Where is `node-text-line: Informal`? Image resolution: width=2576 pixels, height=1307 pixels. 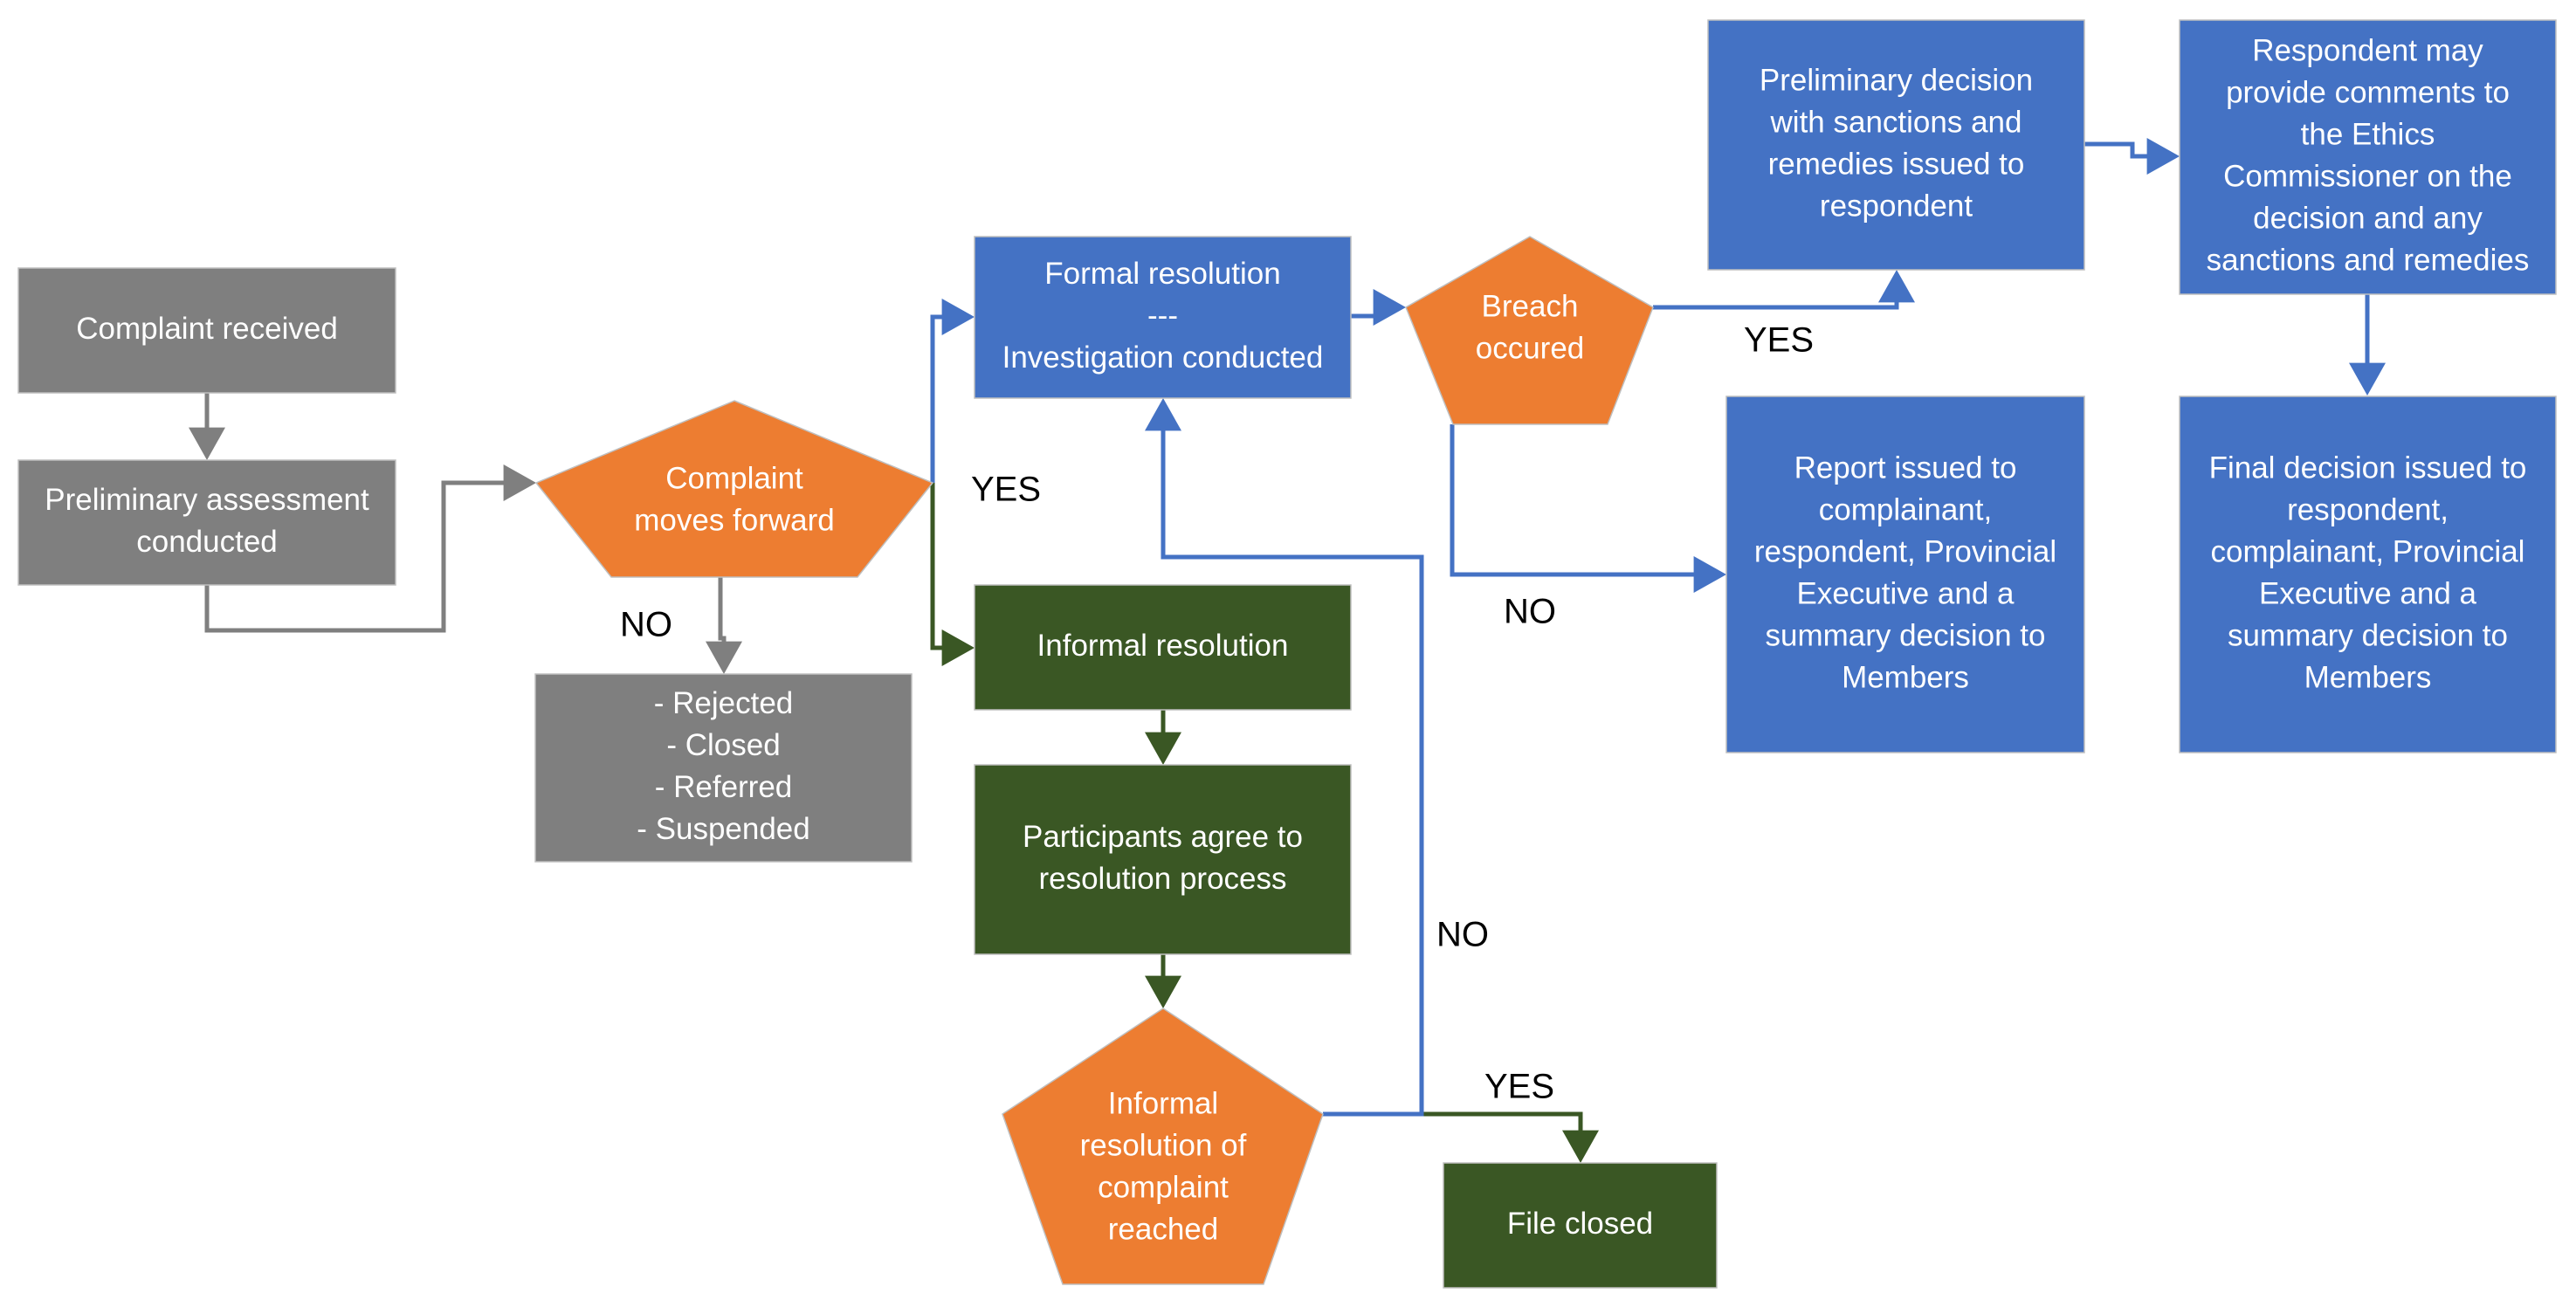 node-text-line: Informal is located at coordinates (1163, 1103).